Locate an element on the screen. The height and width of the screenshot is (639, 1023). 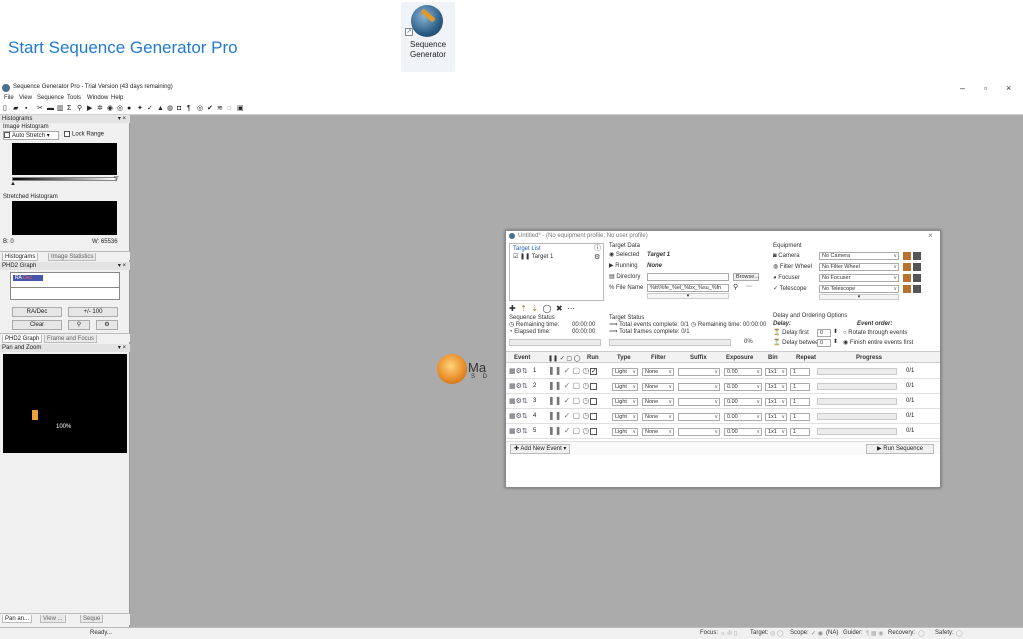
run-sequence-button: ▶ Run Sequence is located at coordinates (900, 449).